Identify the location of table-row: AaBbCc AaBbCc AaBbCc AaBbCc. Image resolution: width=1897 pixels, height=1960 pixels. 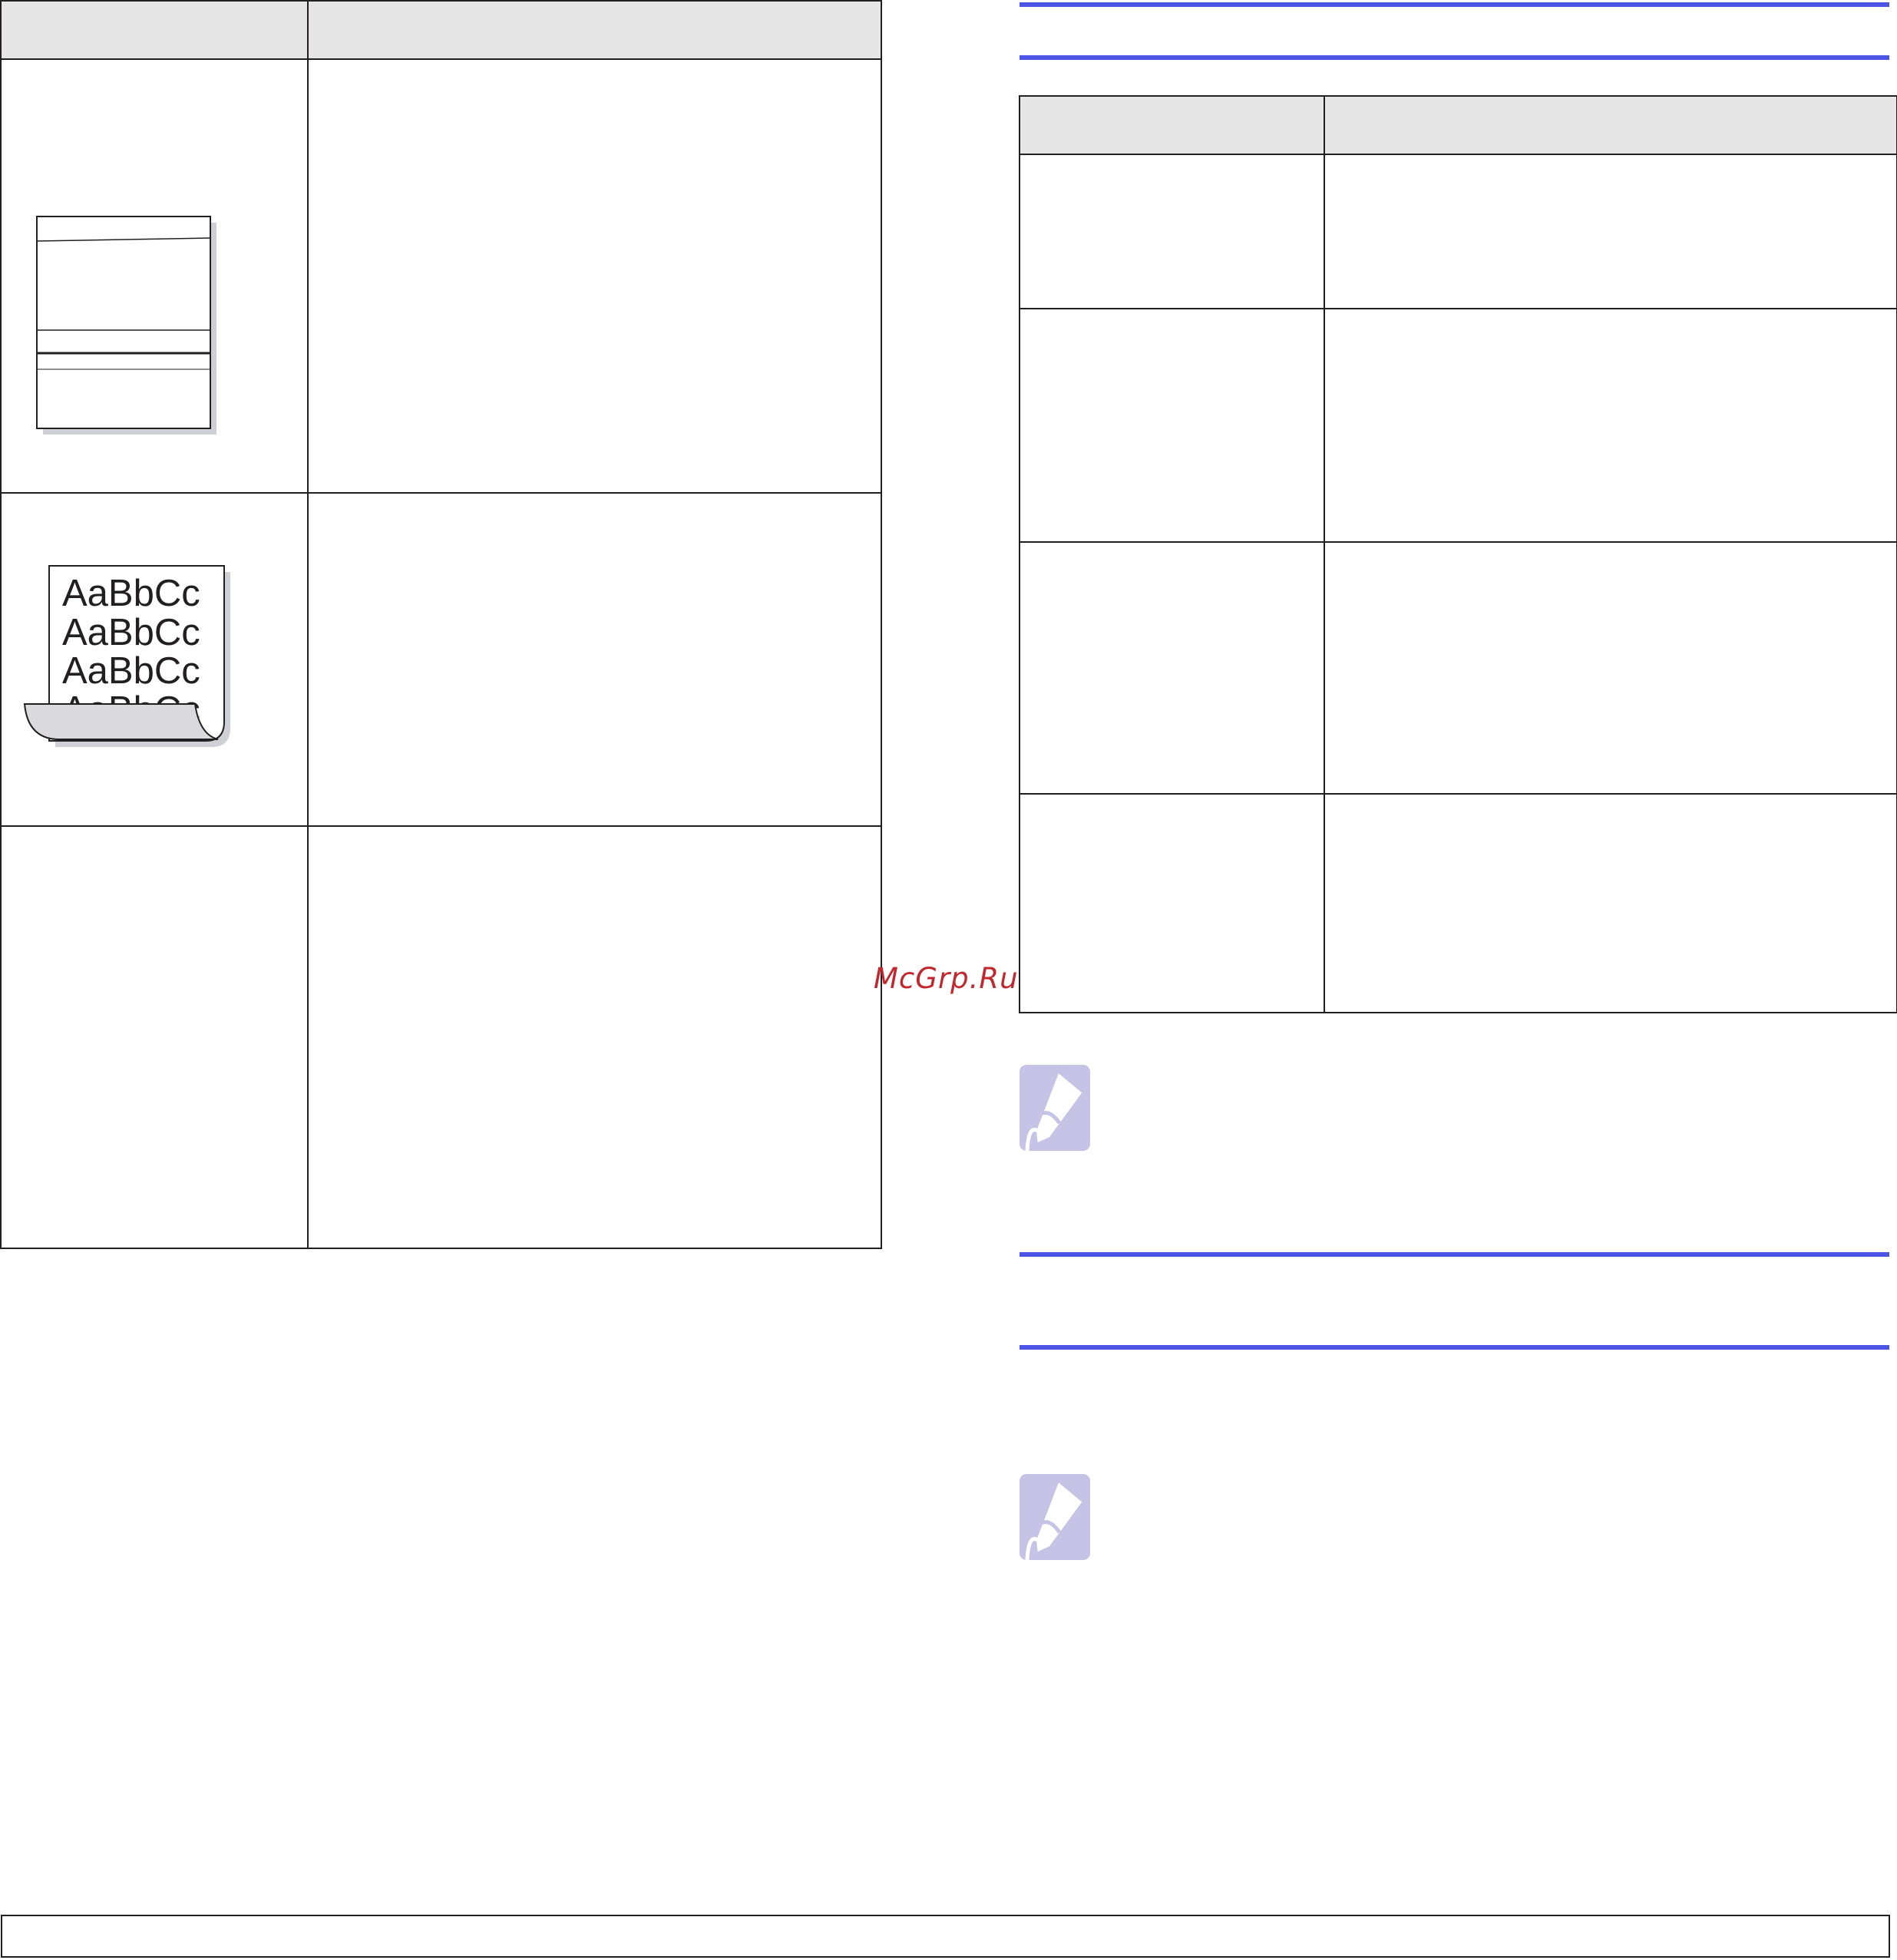
(441, 659).